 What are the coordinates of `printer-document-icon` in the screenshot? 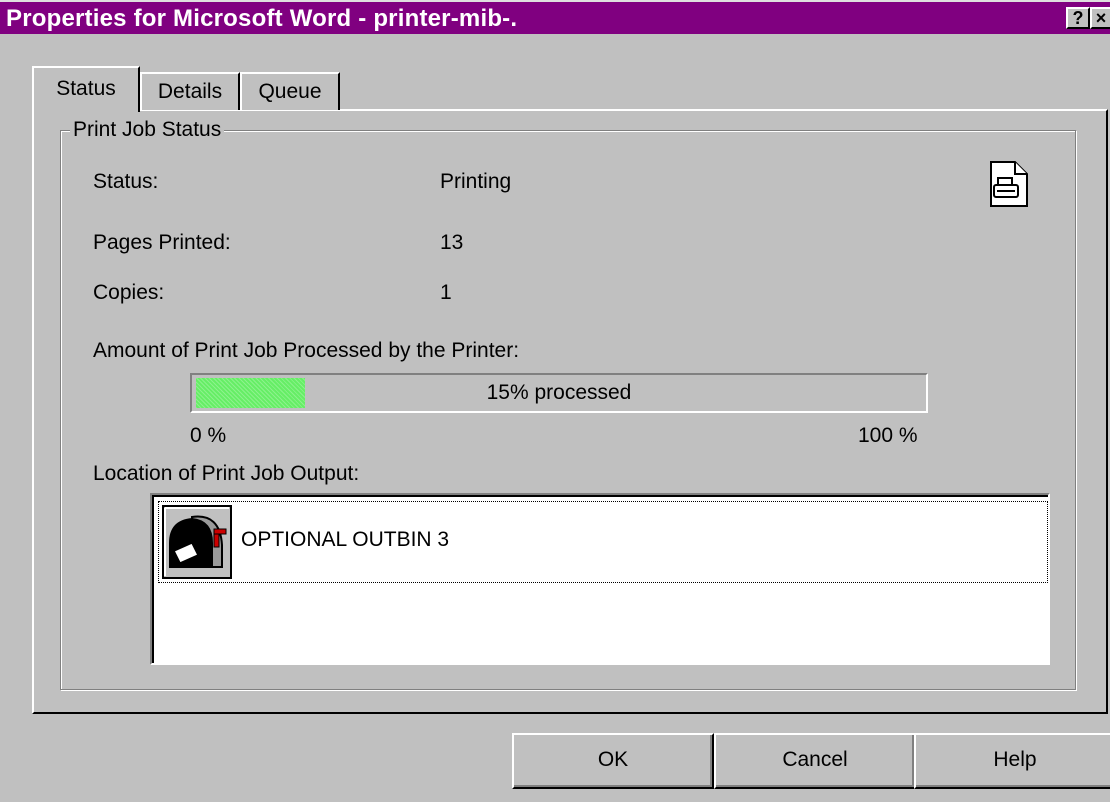 It's located at (1009, 184).